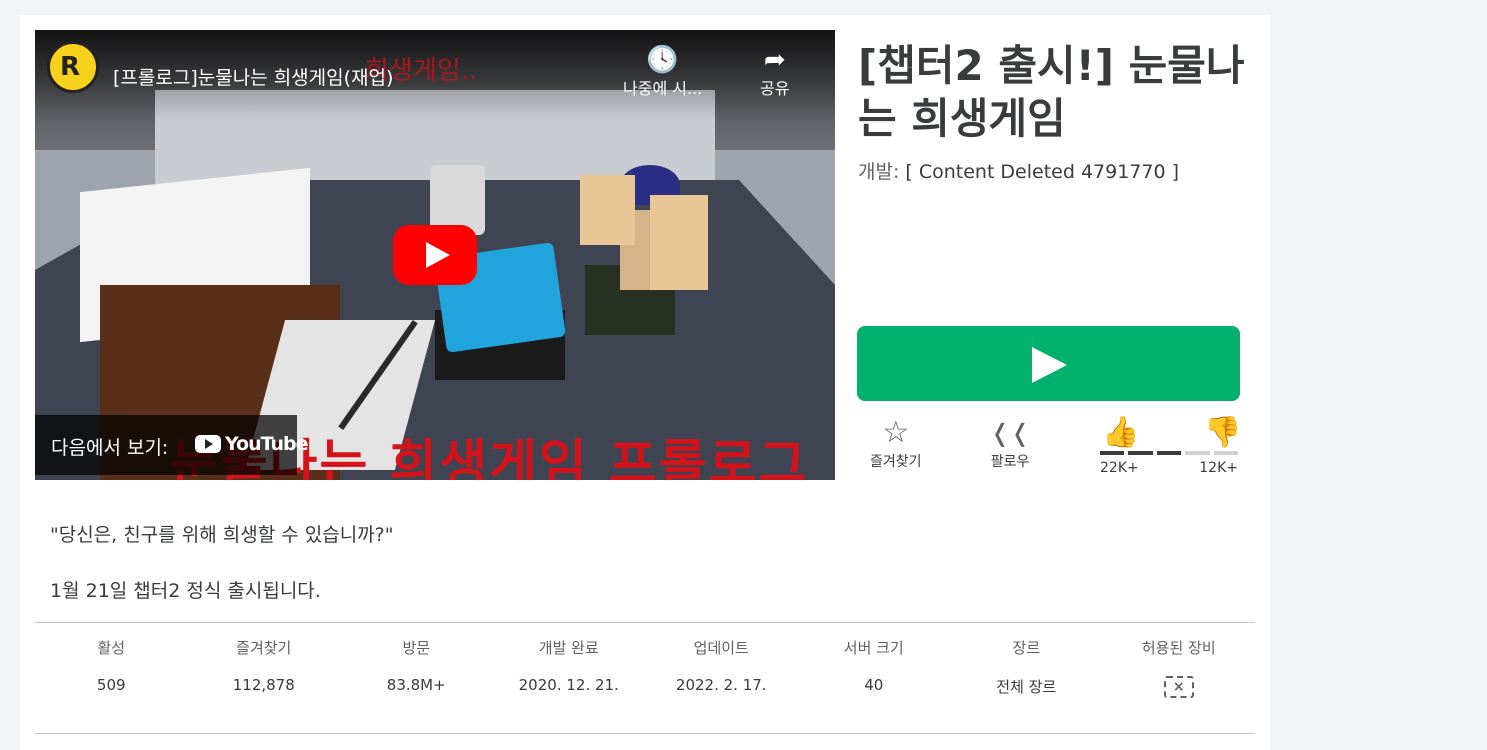  What do you see at coordinates (1170, 450) in the screenshot?
I see `vote-section: 👍 👎 22K+ 12K+` at bounding box center [1170, 450].